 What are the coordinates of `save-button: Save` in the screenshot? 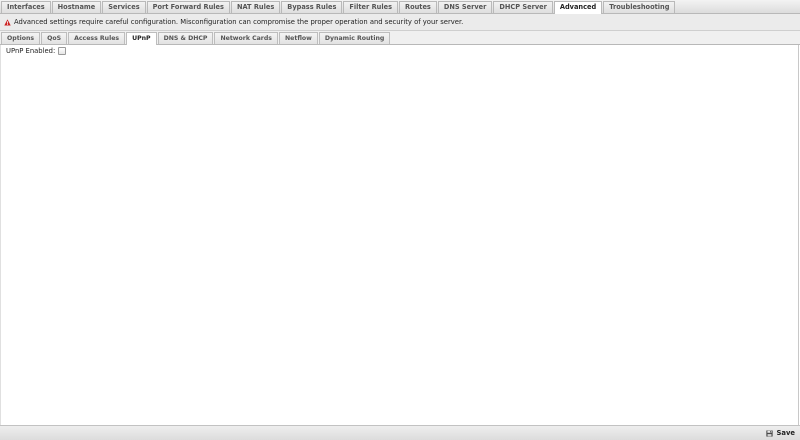 It's located at (780, 433).